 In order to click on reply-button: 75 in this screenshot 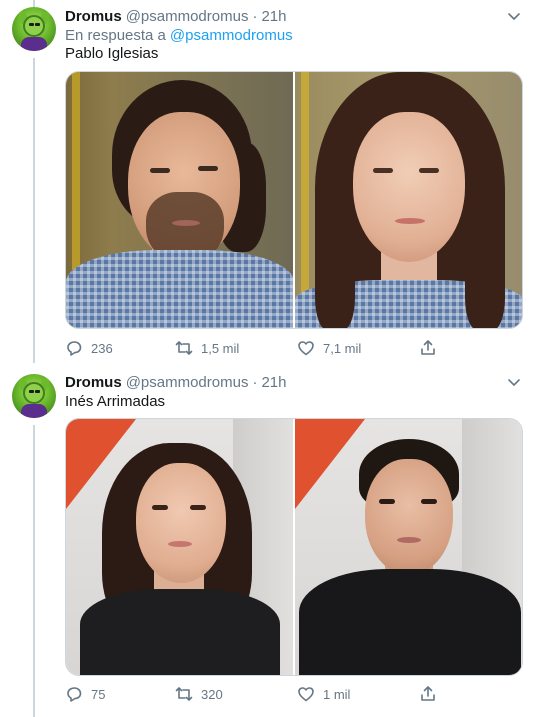, I will do `click(120, 694)`.